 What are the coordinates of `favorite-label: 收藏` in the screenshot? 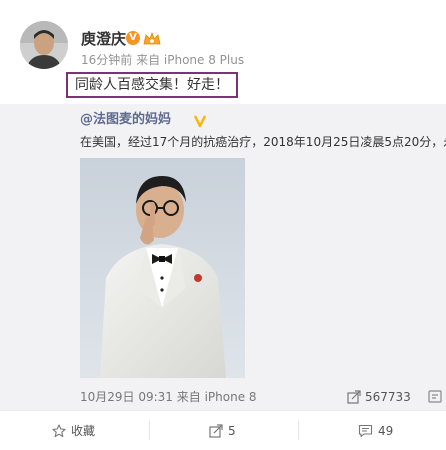 It's located at (83, 431).